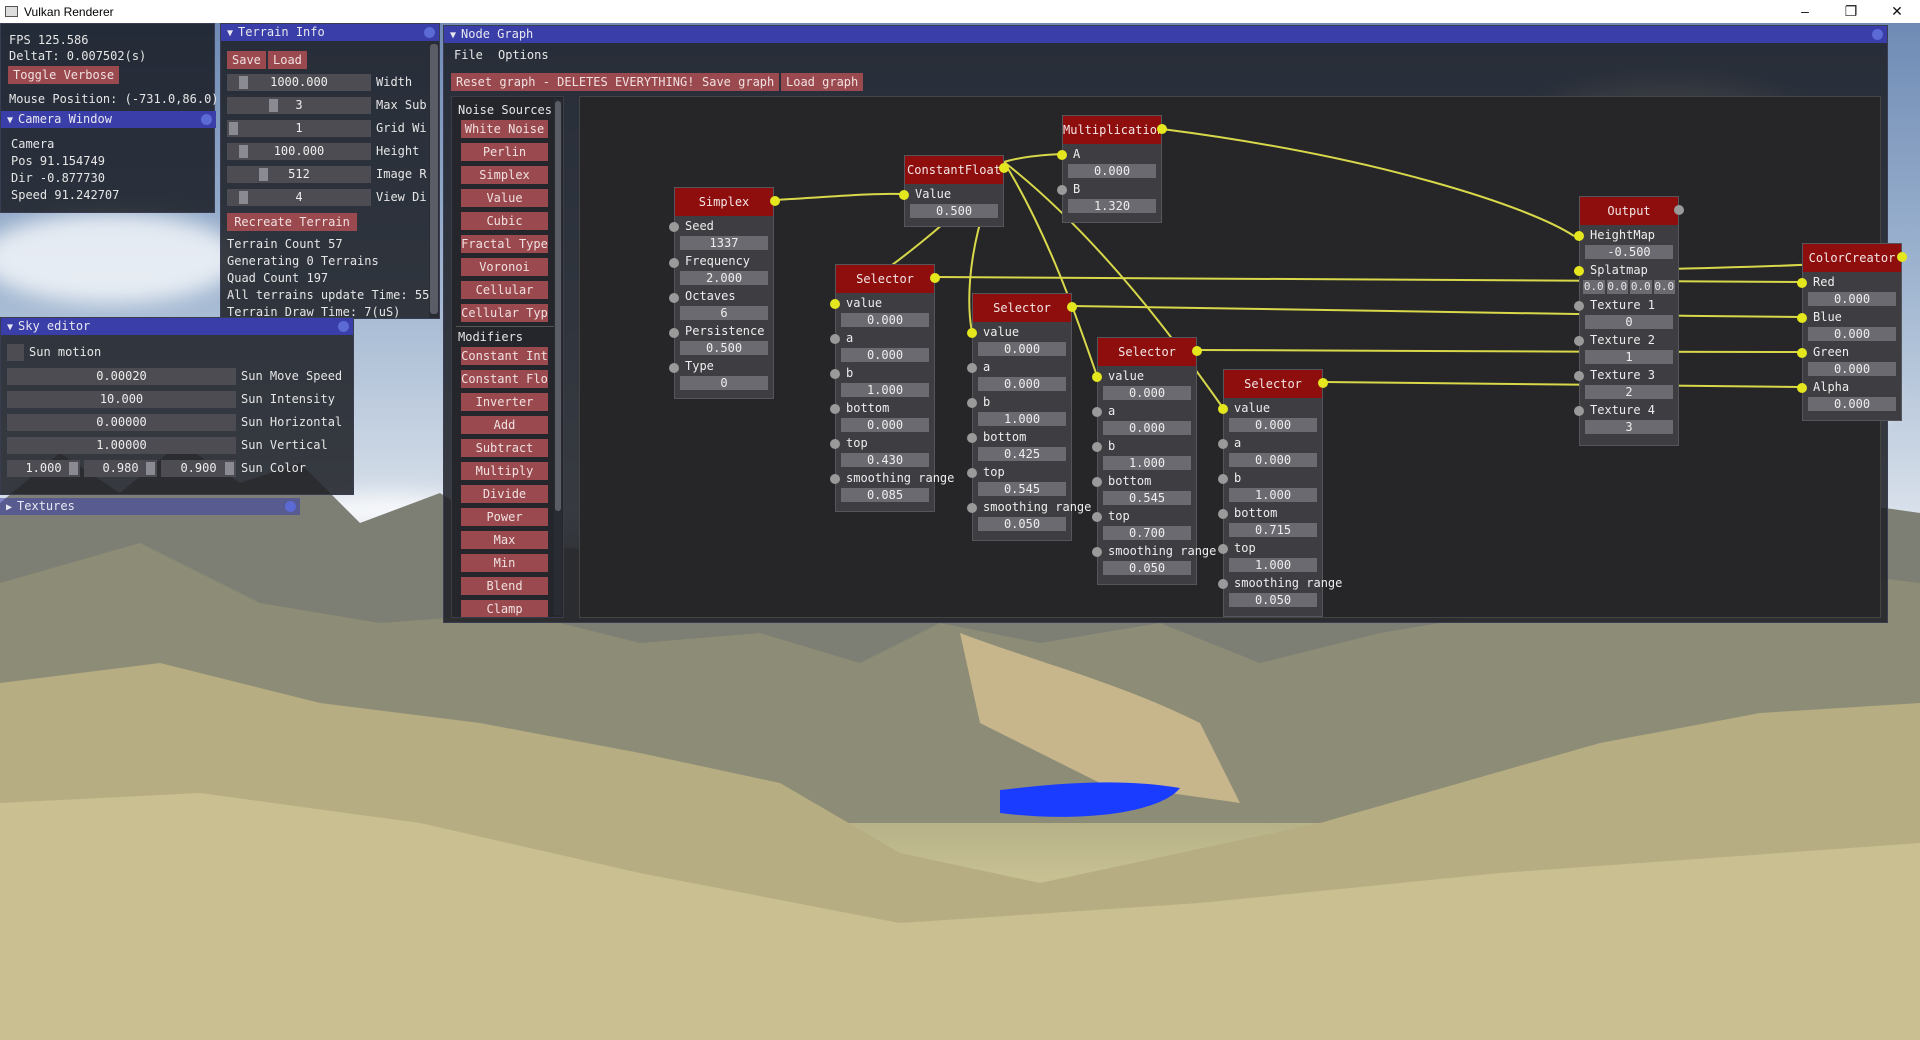 This screenshot has height=1040, width=1920. What do you see at coordinates (504, 540) in the screenshot?
I see `max-button: Max` at bounding box center [504, 540].